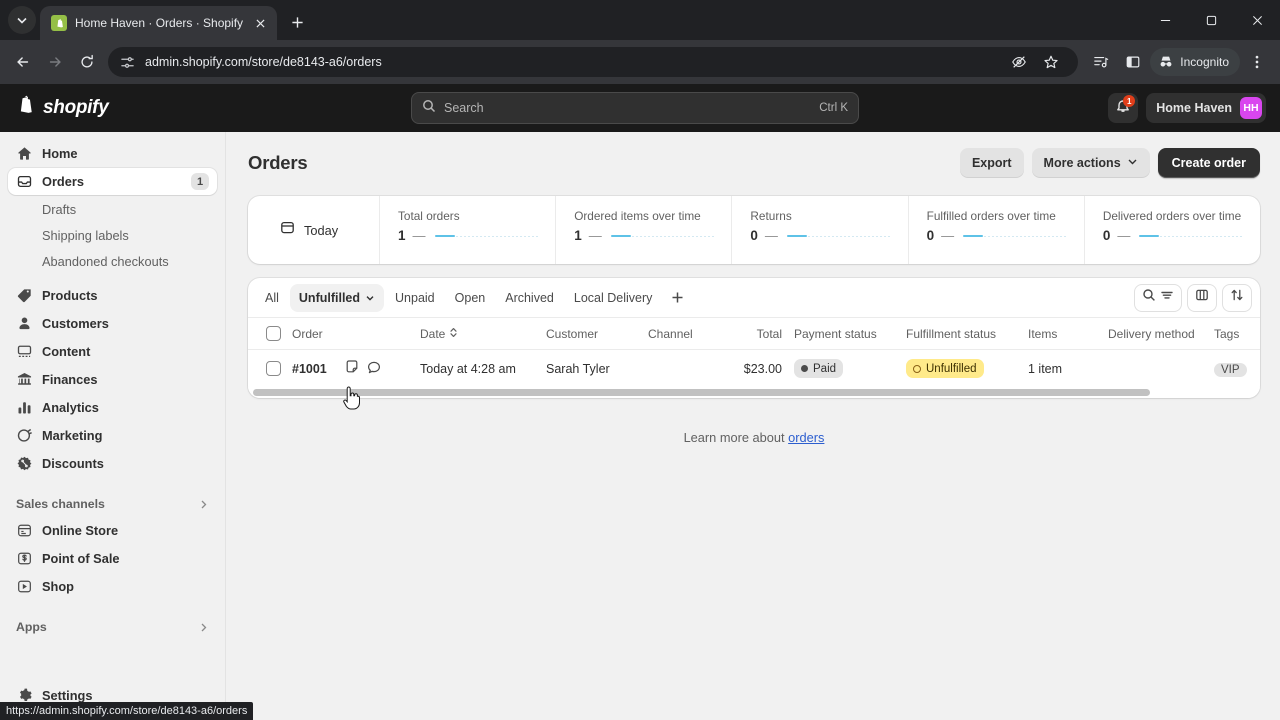 The height and width of the screenshot is (720, 1280). I want to click on more-actions-button: More actions, so click(1090, 163).